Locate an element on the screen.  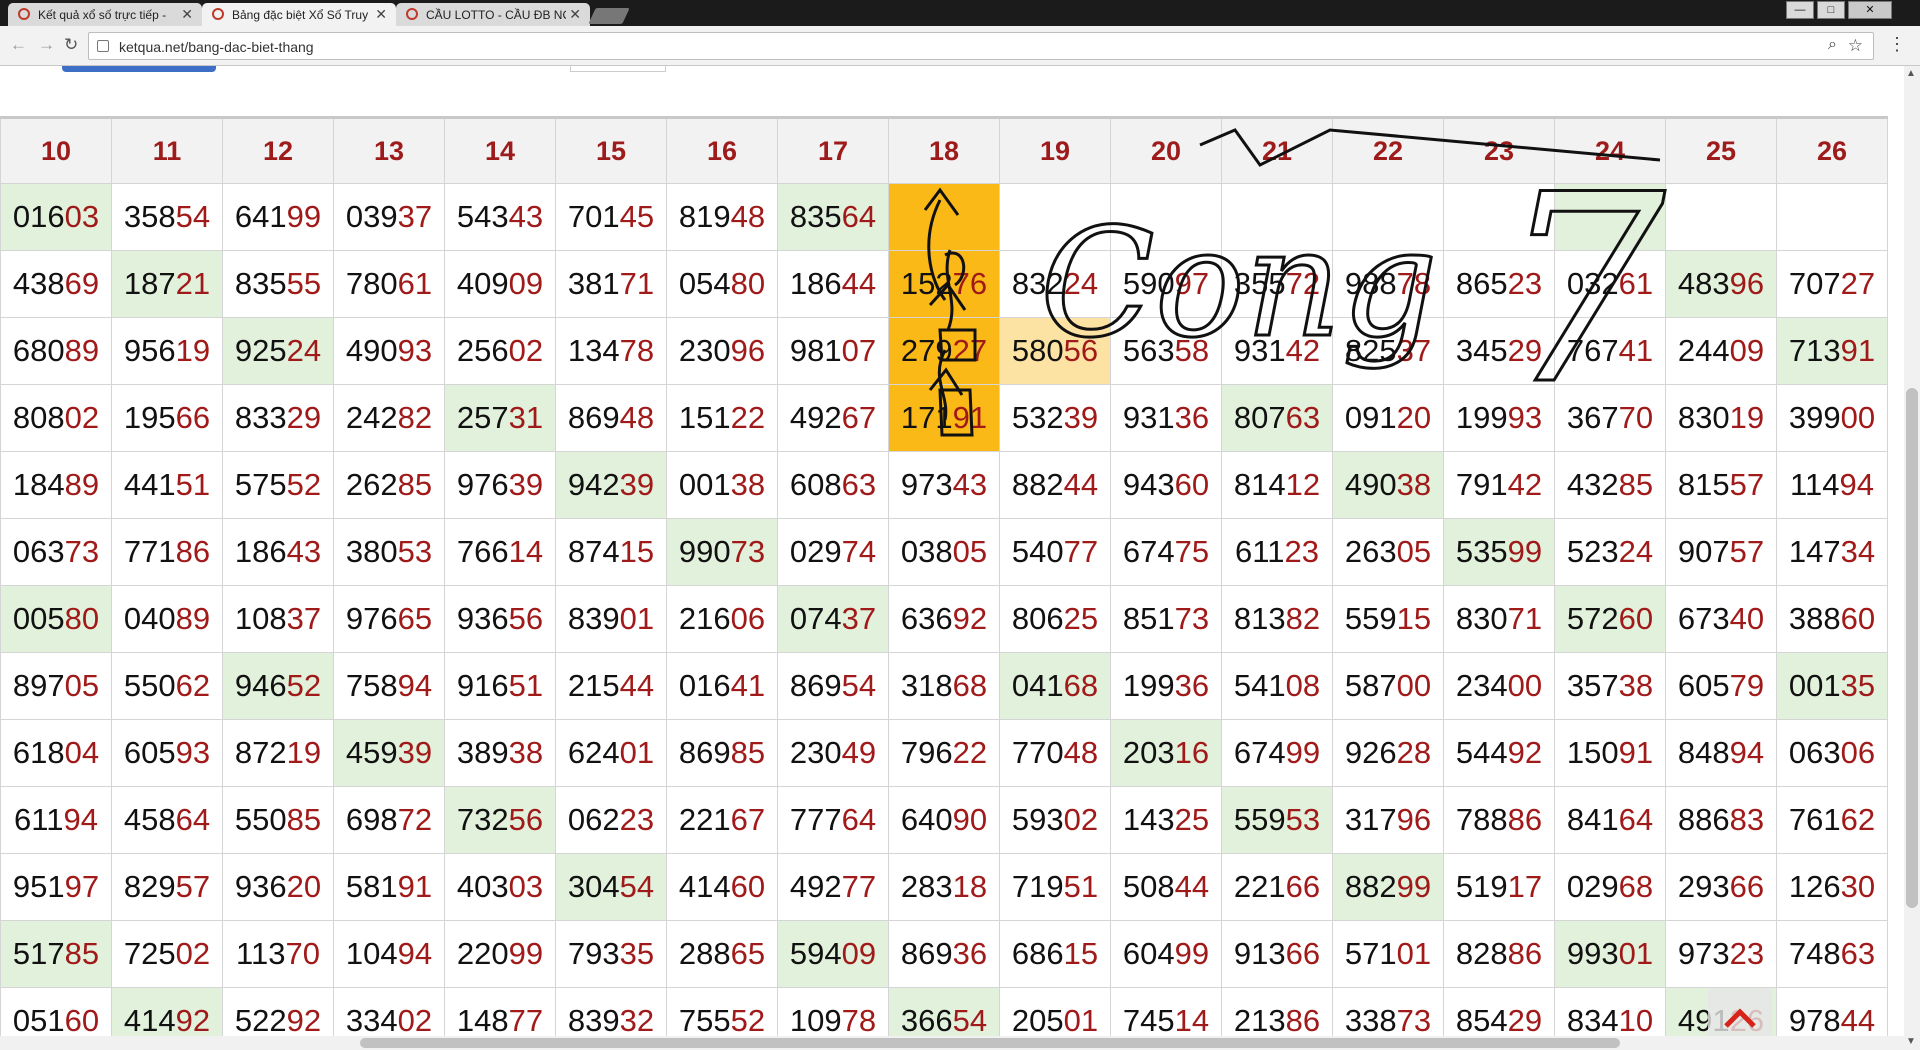
prize-number-tail: 86 is located at coordinates (1525, 819).